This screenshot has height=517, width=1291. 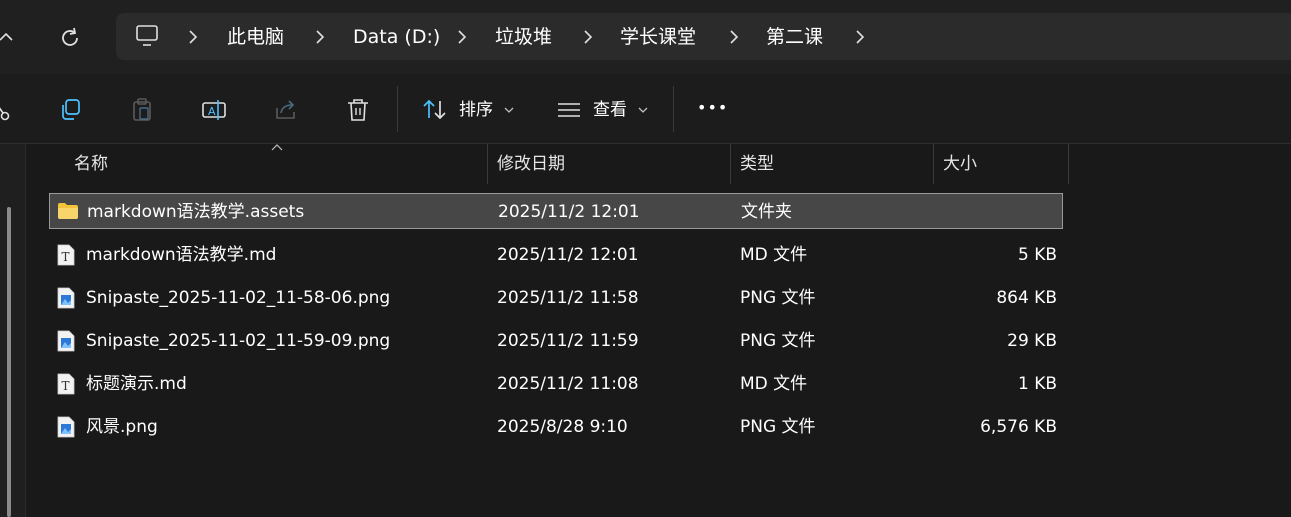 I want to click on more-options-button: •••, so click(x=712, y=108).